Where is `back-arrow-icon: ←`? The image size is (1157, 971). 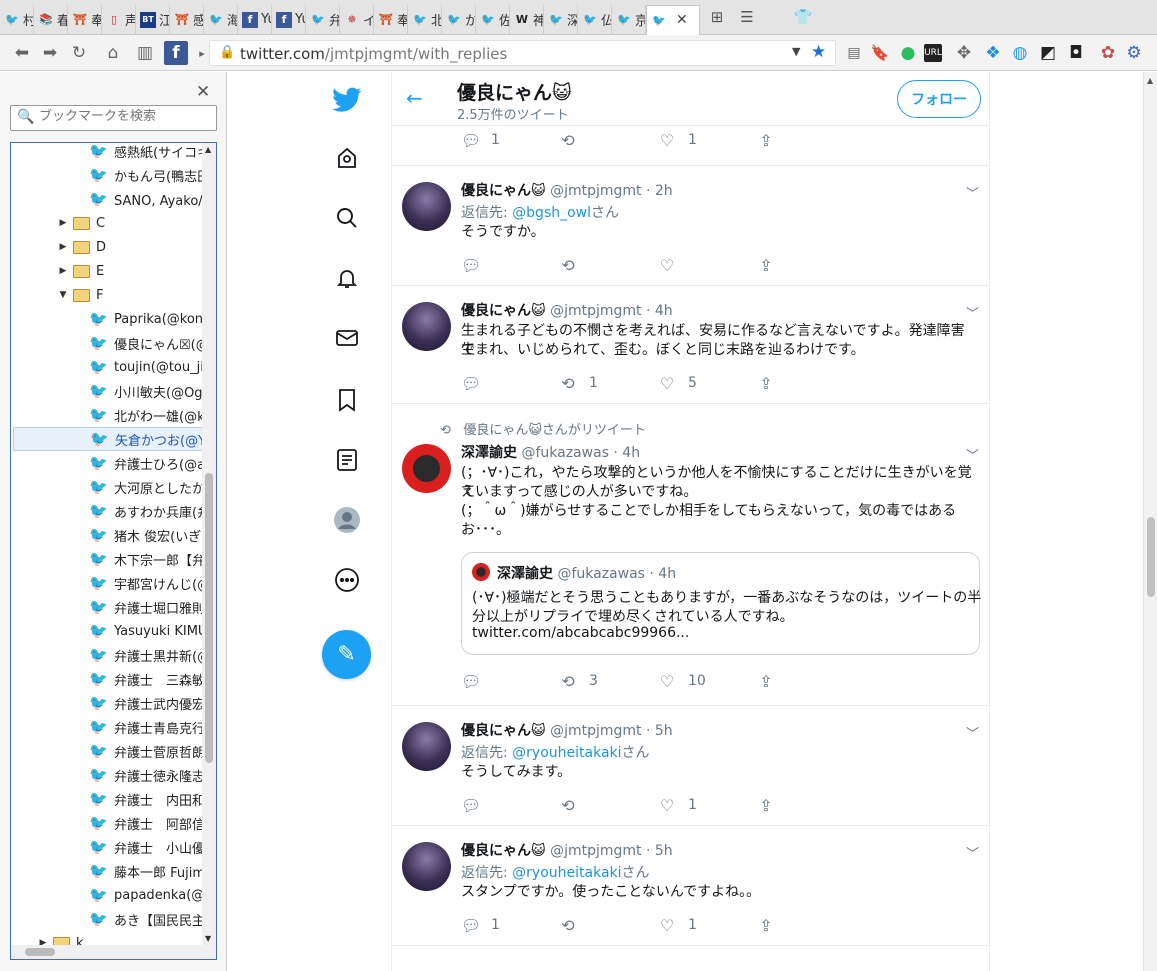
back-arrow-icon: ← is located at coordinates (414, 98).